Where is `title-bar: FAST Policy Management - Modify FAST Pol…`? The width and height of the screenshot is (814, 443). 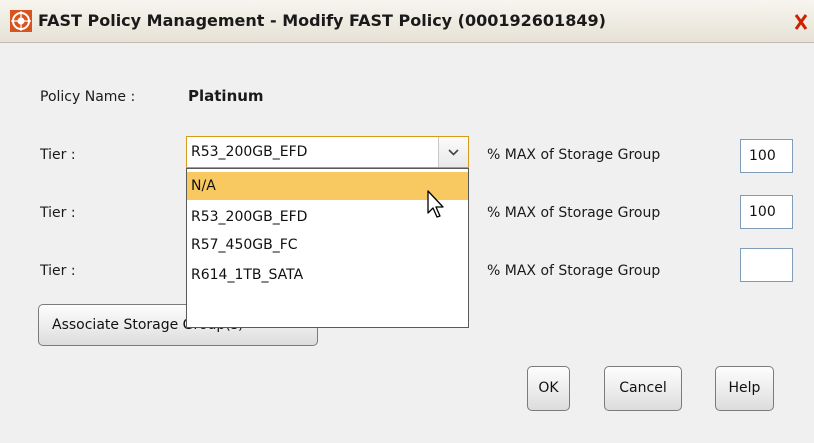 title-bar: FAST Policy Management - Modify FAST Pol… is located at coordinates (407, 21).